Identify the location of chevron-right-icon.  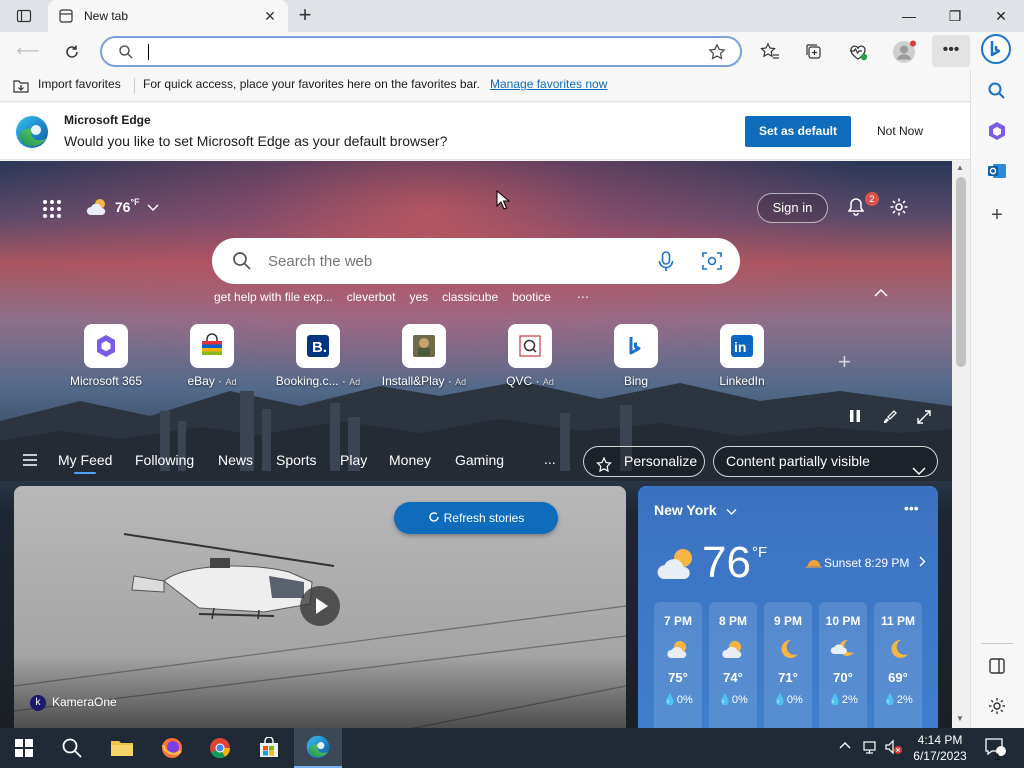
(922, 563).